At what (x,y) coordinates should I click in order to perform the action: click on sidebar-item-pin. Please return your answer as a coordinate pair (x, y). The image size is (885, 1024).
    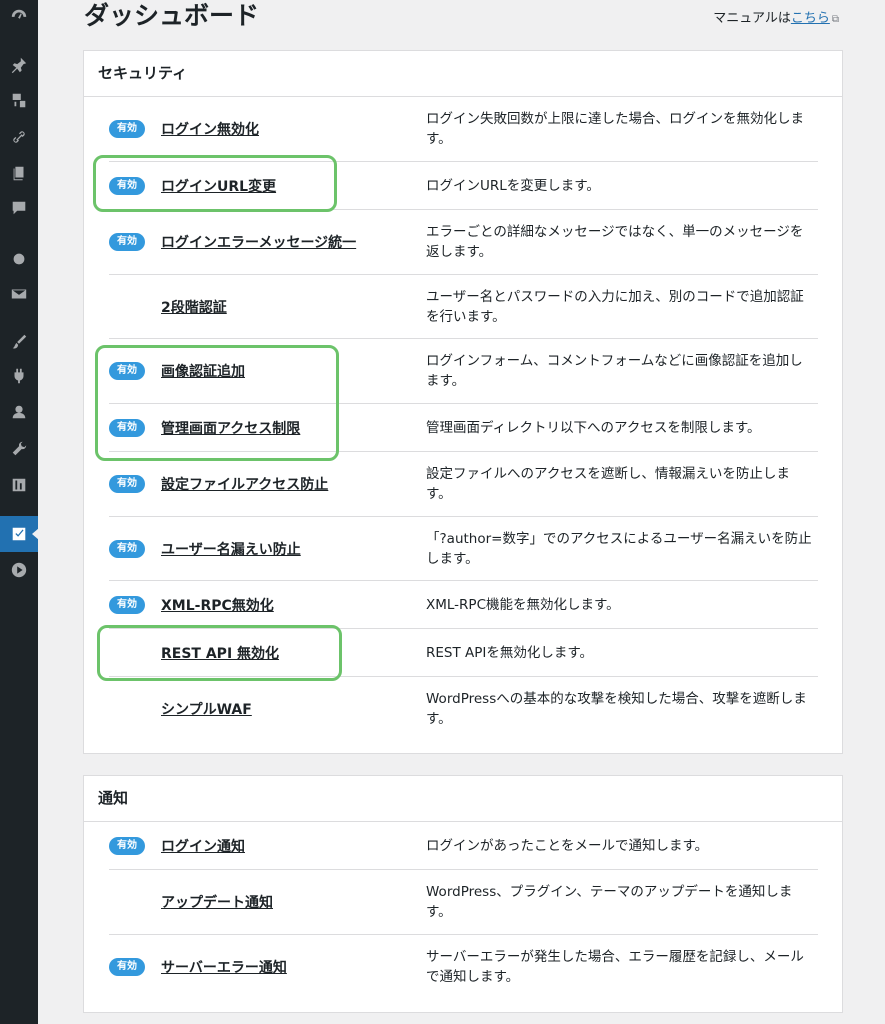
    Looking at the image, I should click on (19, 65).